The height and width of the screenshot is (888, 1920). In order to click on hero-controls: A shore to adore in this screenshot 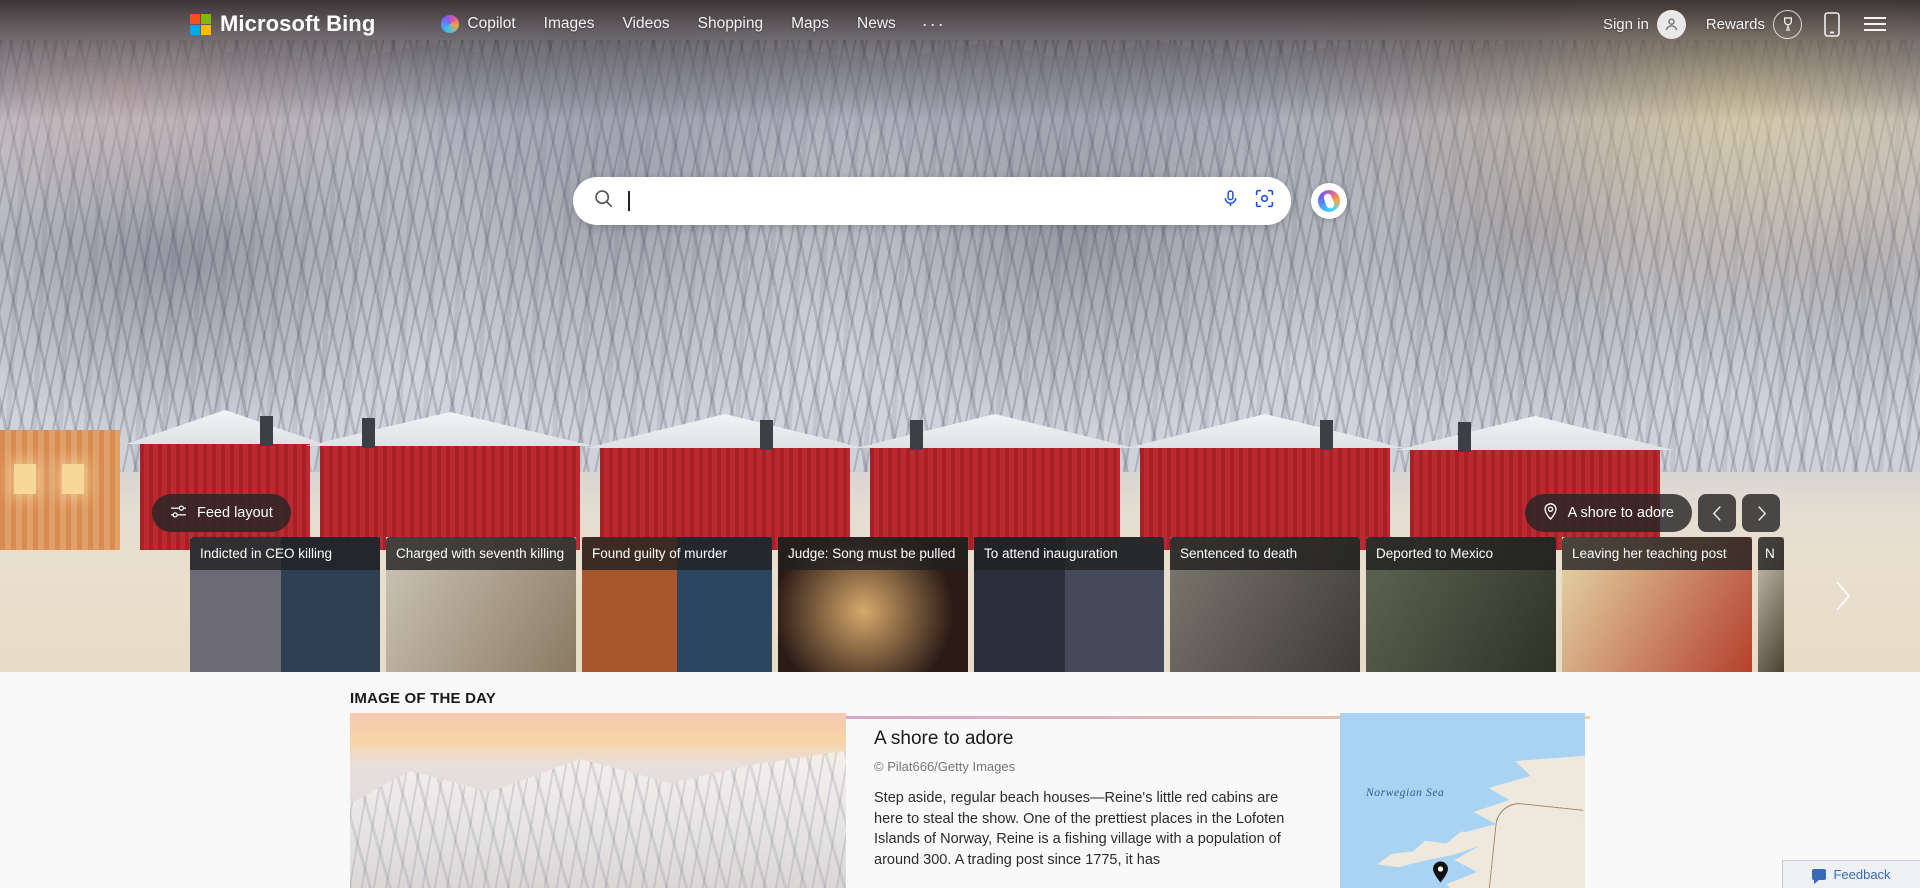, I will do `click(1652, 513)`.